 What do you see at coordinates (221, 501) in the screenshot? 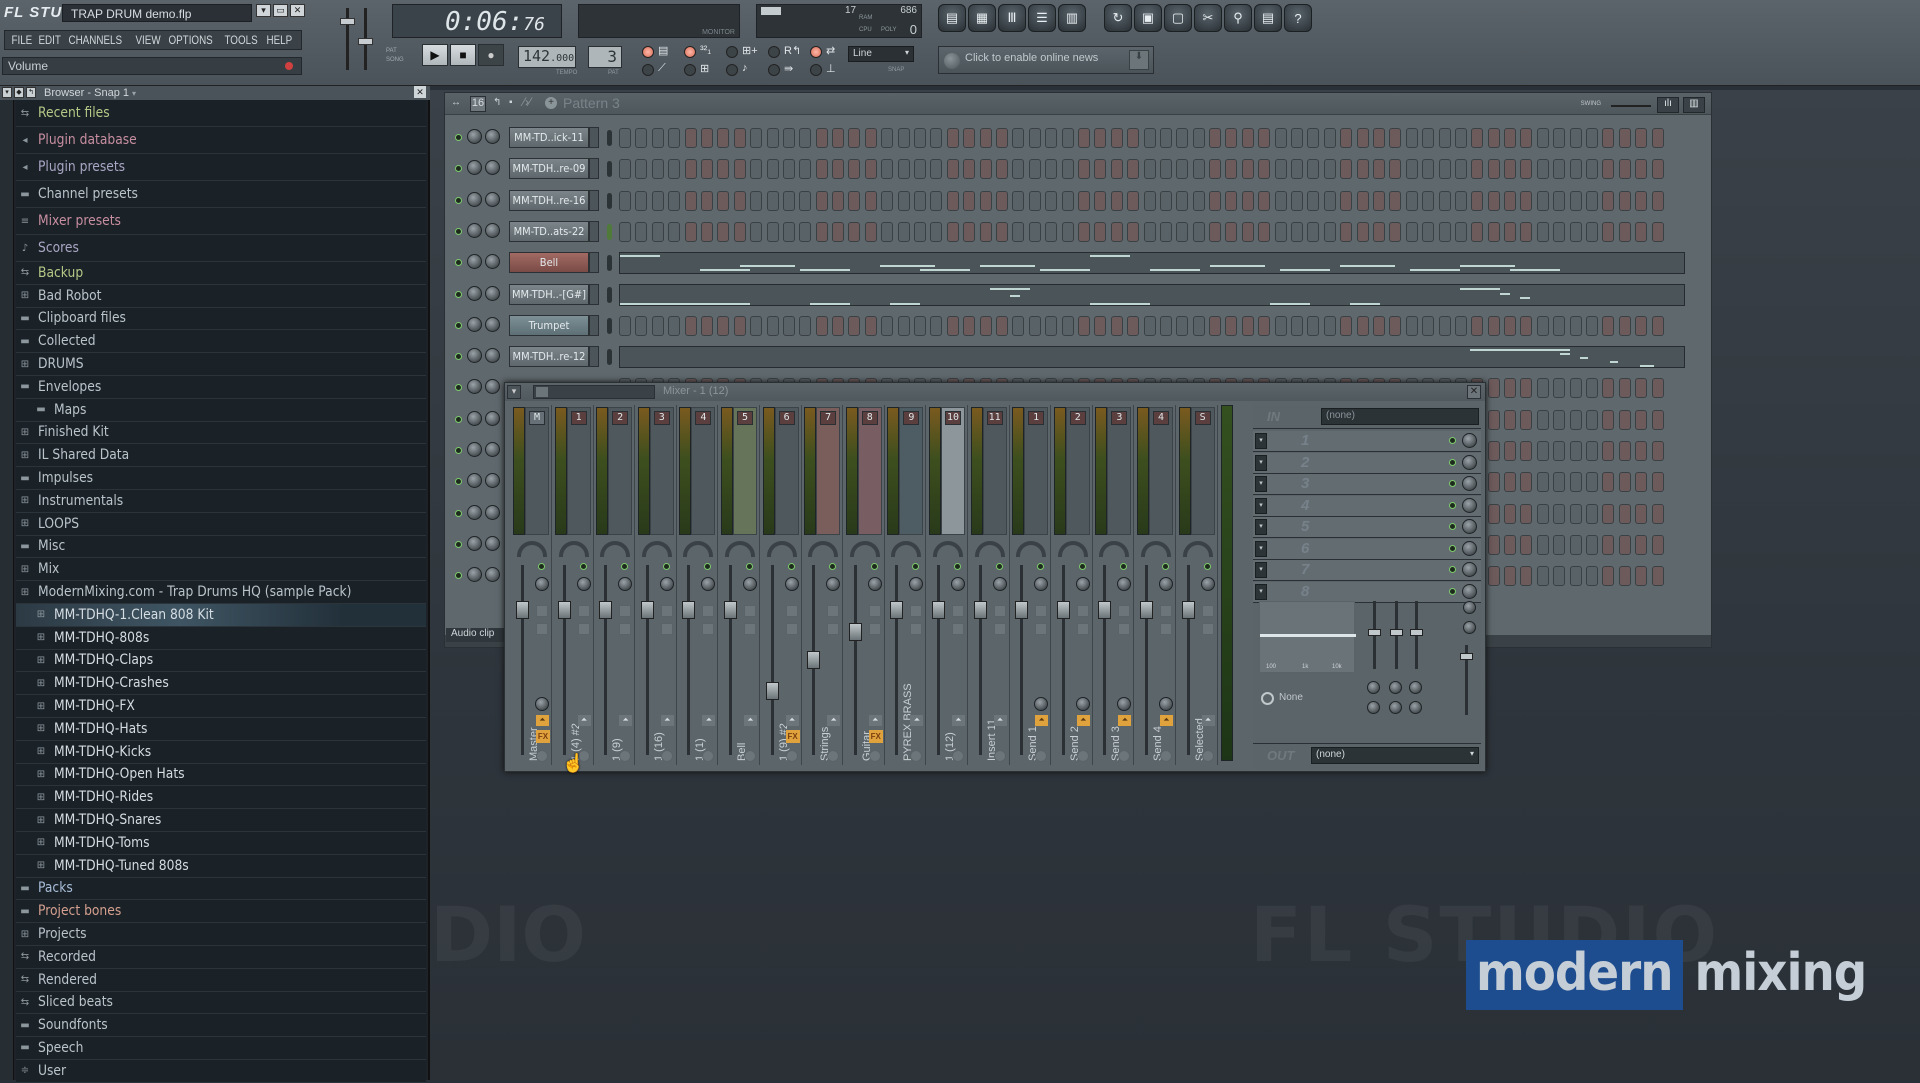
I see `browser-item: ⊞ Instrumentals` at bounding box center [221, 501].